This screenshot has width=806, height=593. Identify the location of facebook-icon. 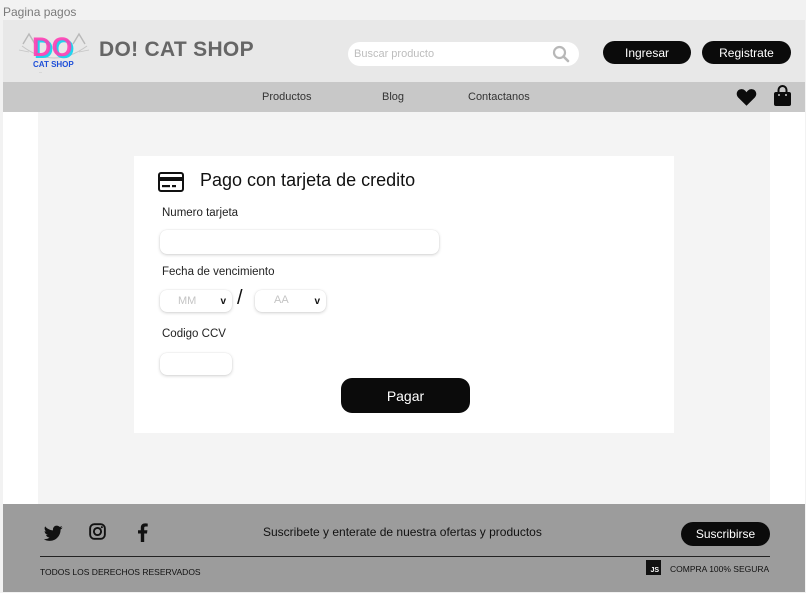
(142, 532).